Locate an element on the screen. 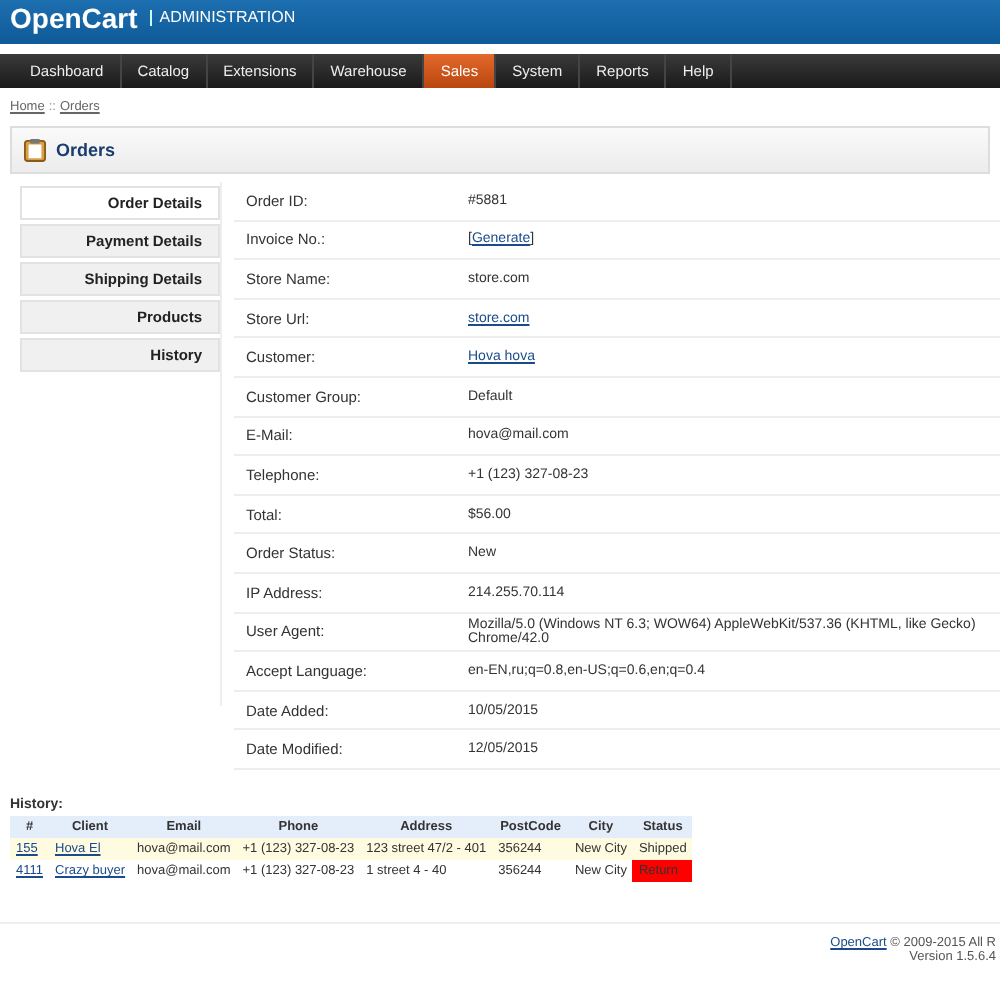 The image size is (1000, 1000). clipboard-icon is located at coordinates (35, 150).